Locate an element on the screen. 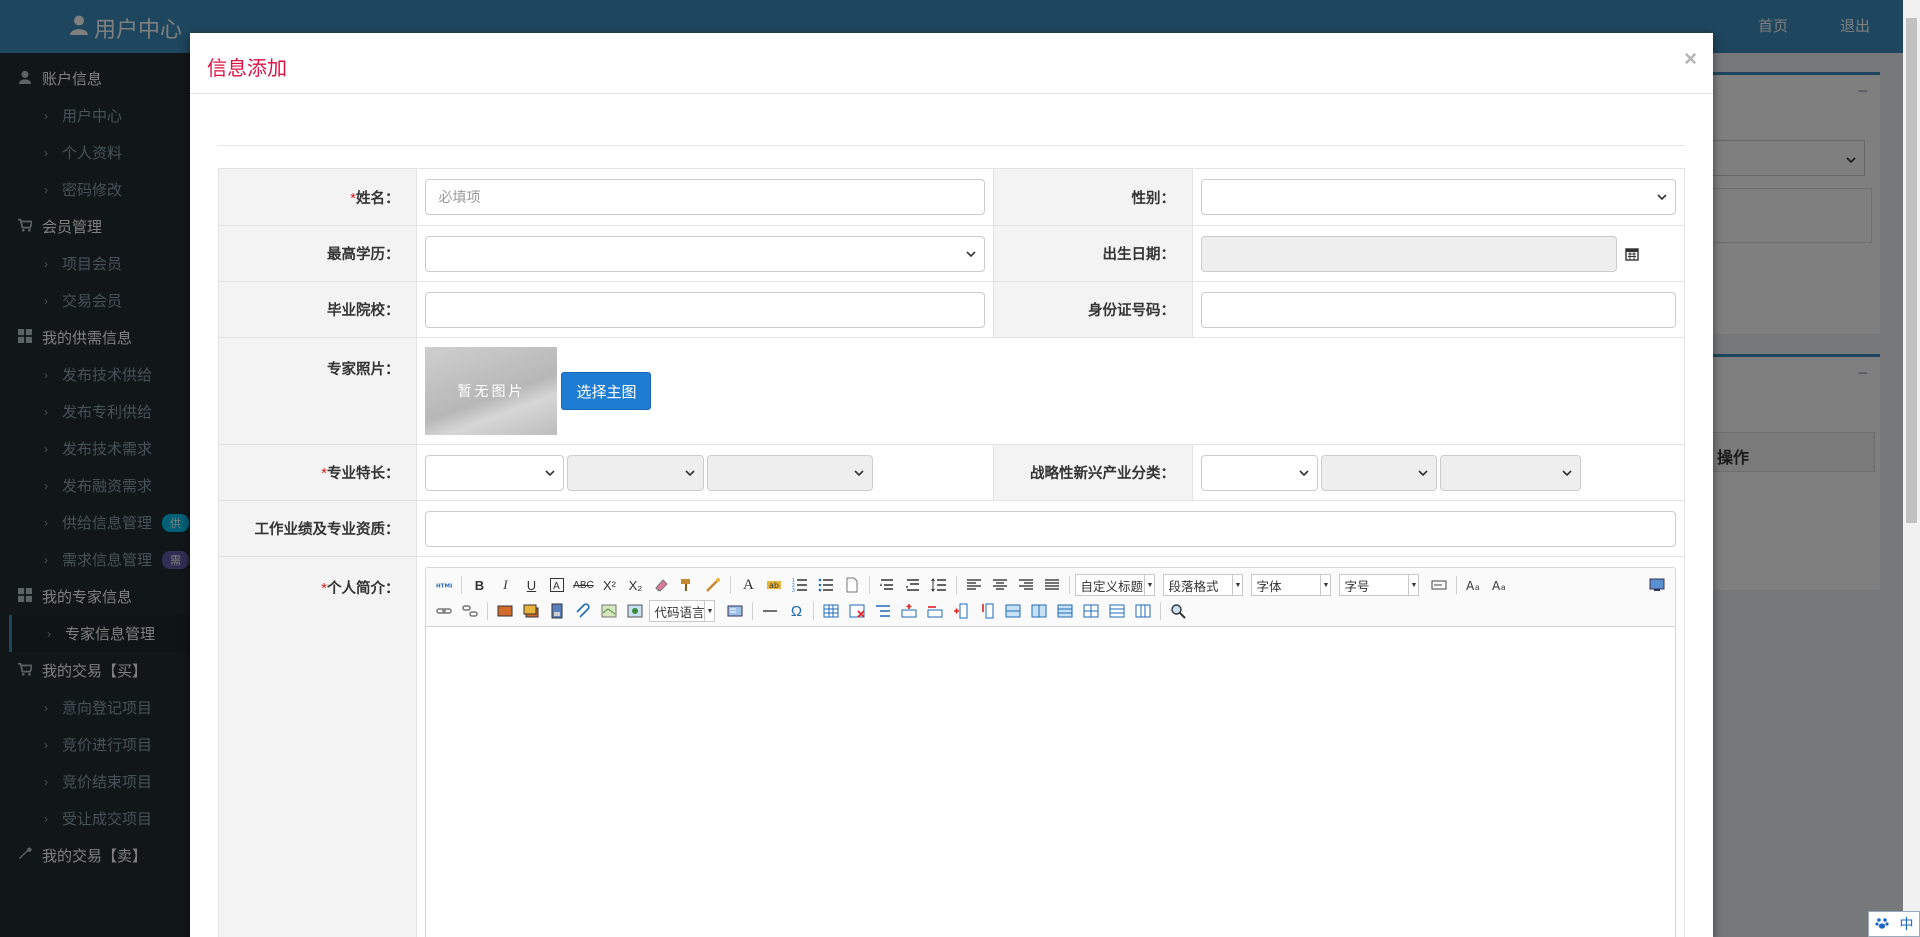 The image size is (1920, 937). education-select is located at coordinates (705, 253).